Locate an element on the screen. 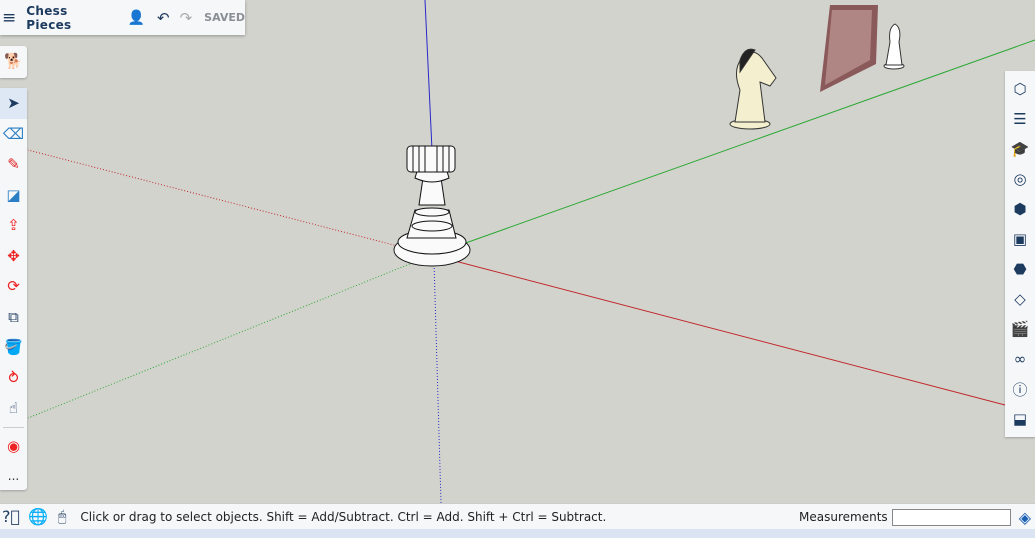 The height and width of the screenshot is (538, 1035). scenes-icon: 🎬 is located at coordinates (1020, 329).